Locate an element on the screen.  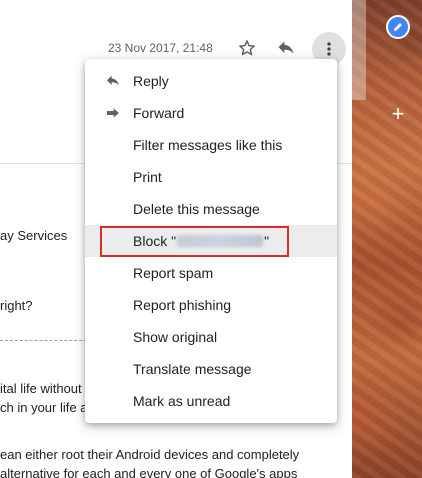
menu-item-label: Mark as unread is located at coordinates (182, 401).